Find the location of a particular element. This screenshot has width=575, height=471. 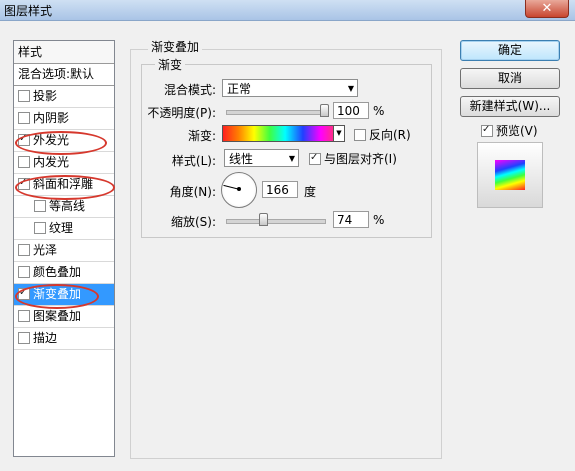

align-label: 与图层对齐(I) is located at coordinates (360, 159).